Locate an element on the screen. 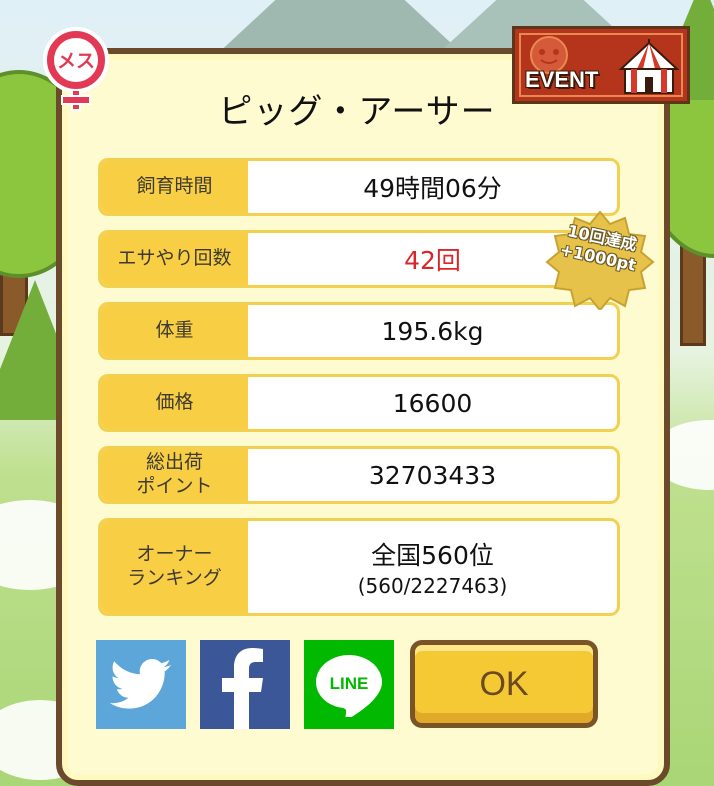 This screenshot has height=786, width=714. stat-label: 総出荷 ポイント is located at coordinates (174, 475).